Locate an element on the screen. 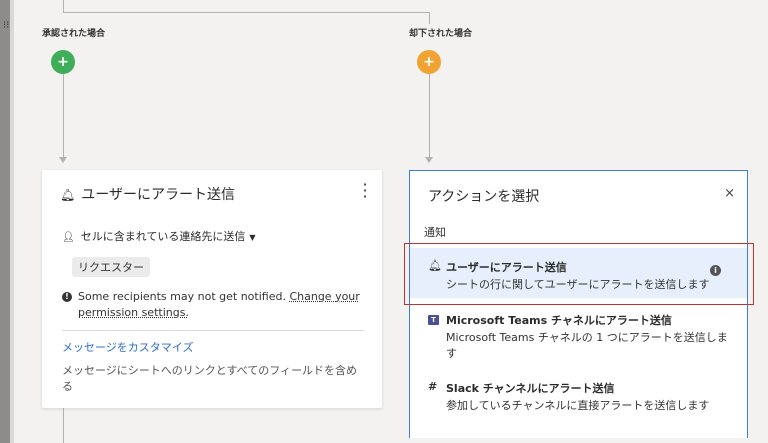 The width and height of the screenshot is (768, 443). info-icon: i is located at coordinates (715, 270).